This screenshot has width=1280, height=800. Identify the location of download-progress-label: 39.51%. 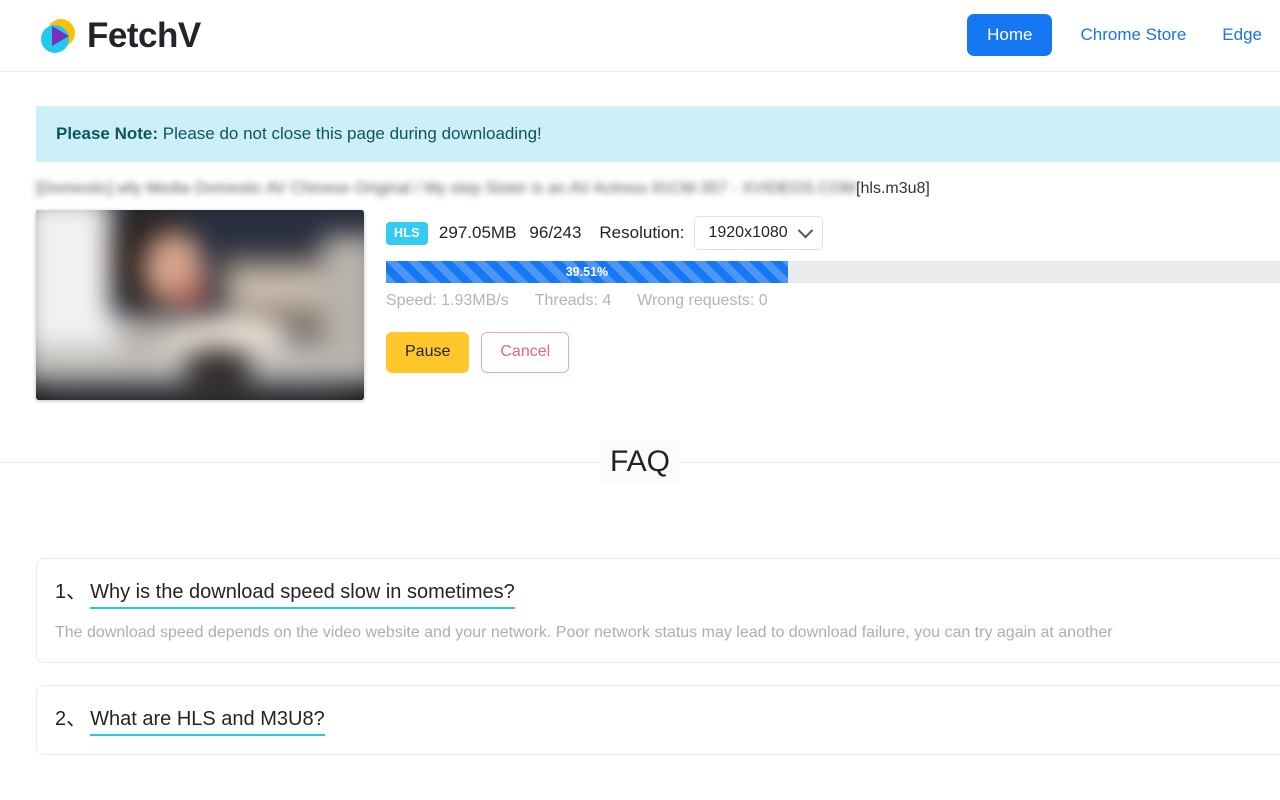
(587, 272).